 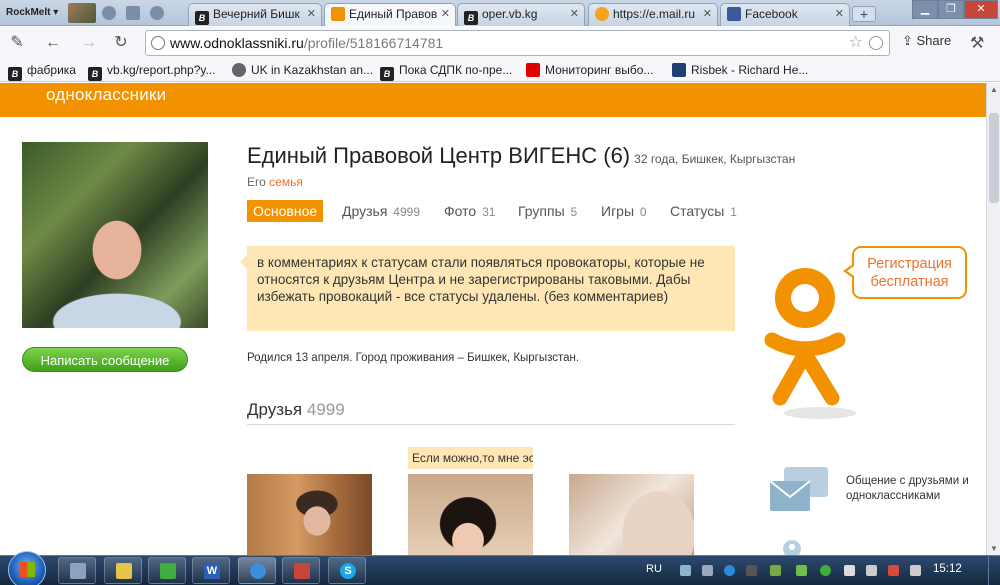 What do you see at coordinates (17, 43) in the screenshot?
I see `edit-icon: ✎` at bounding box center [17, 43].